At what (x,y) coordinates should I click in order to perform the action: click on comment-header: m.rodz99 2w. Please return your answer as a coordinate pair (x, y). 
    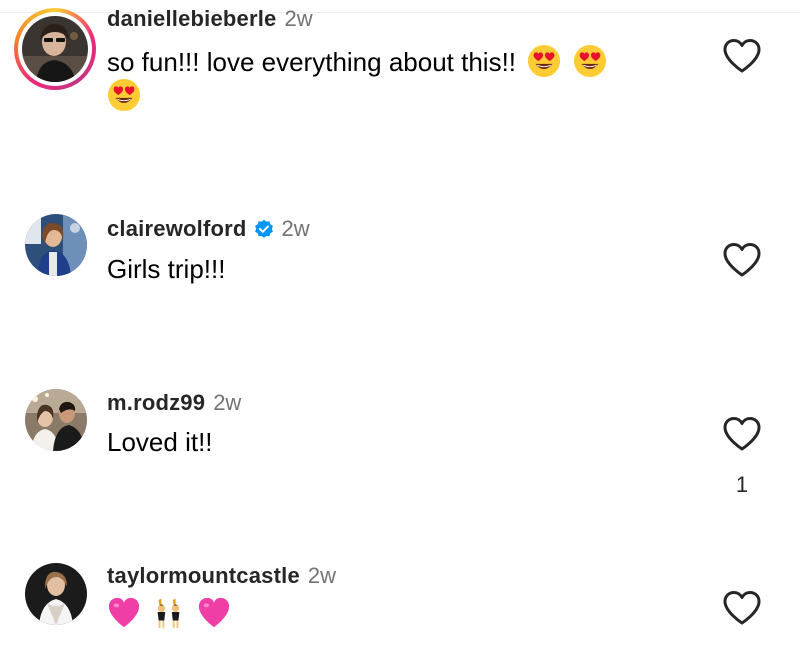
    Looking at the image, I should click on (174, 403).